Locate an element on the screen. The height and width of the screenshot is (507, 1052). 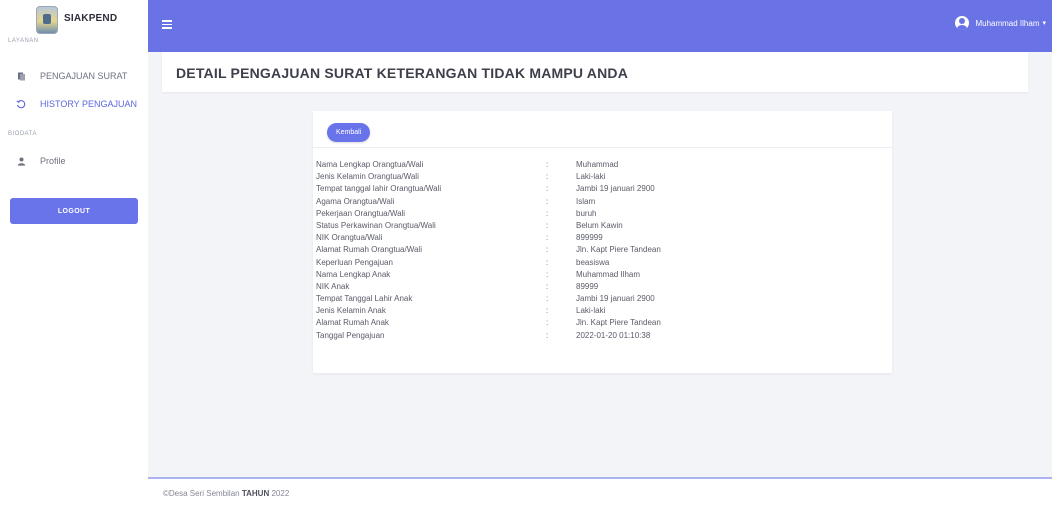
detail-value: buruh is located at coordinates (586, 213).